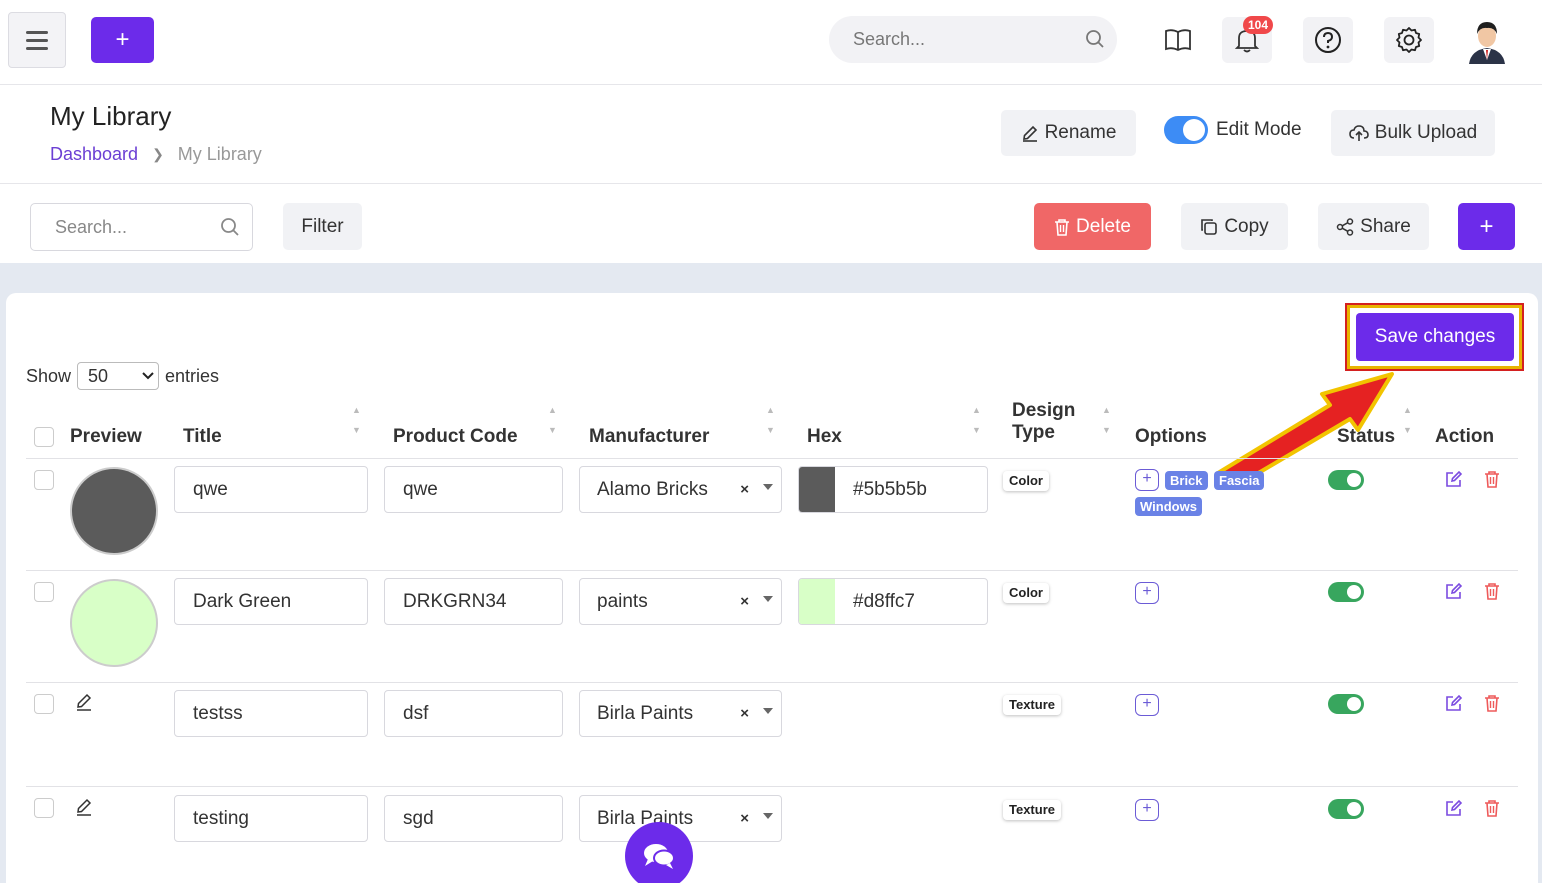 This screenshot has width=1542, height=883. I want to click on save-changes-button: Save changes, so click(1435, 337).